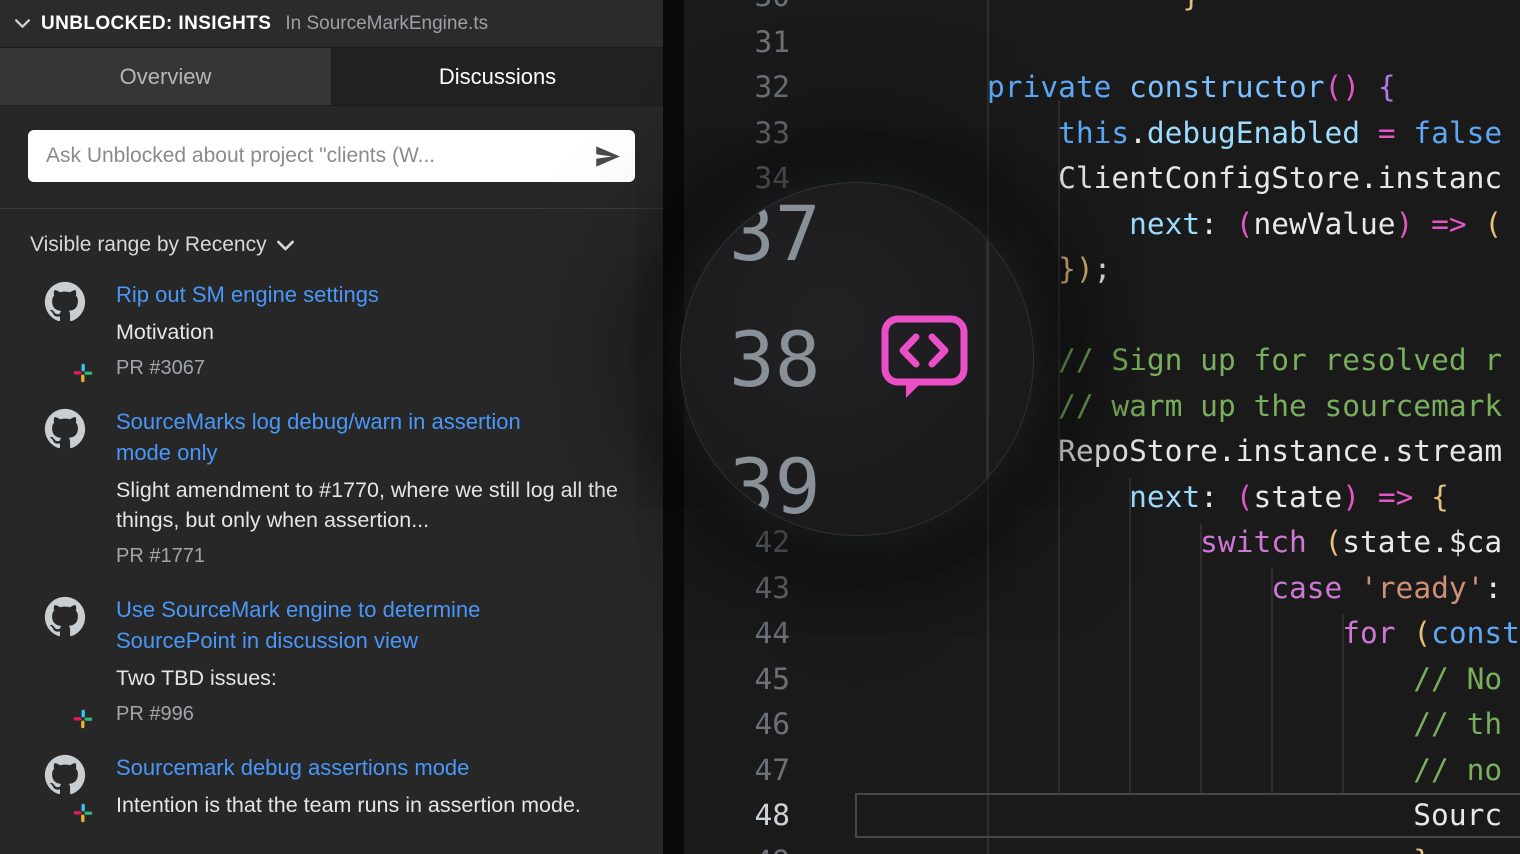 The height and width of the screenshot is (854, 1520). Describe the element at coordinates (331, 294) in the screenshot. I see `discussion-title-link: Rip out SM engine settings` at that location.